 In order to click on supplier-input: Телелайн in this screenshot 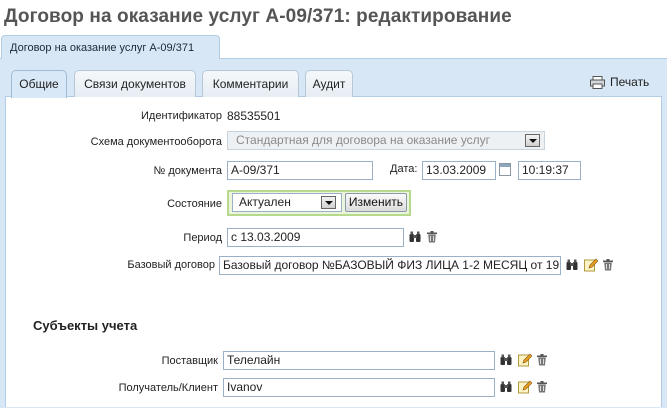, I will do `click(359, 360)`.